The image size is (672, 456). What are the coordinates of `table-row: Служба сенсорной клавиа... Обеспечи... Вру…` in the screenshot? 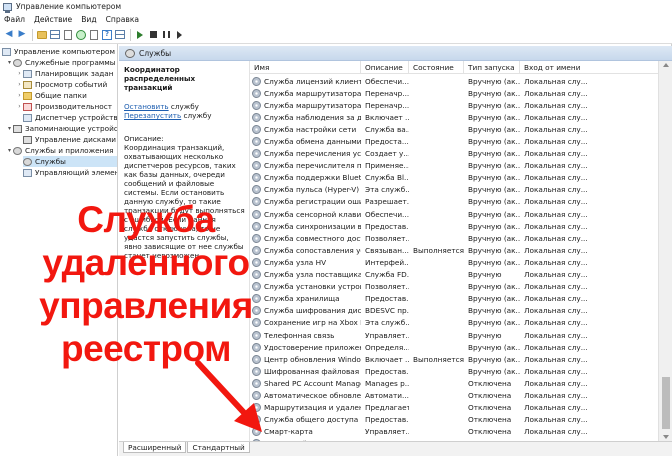 It's located at (454, 214).